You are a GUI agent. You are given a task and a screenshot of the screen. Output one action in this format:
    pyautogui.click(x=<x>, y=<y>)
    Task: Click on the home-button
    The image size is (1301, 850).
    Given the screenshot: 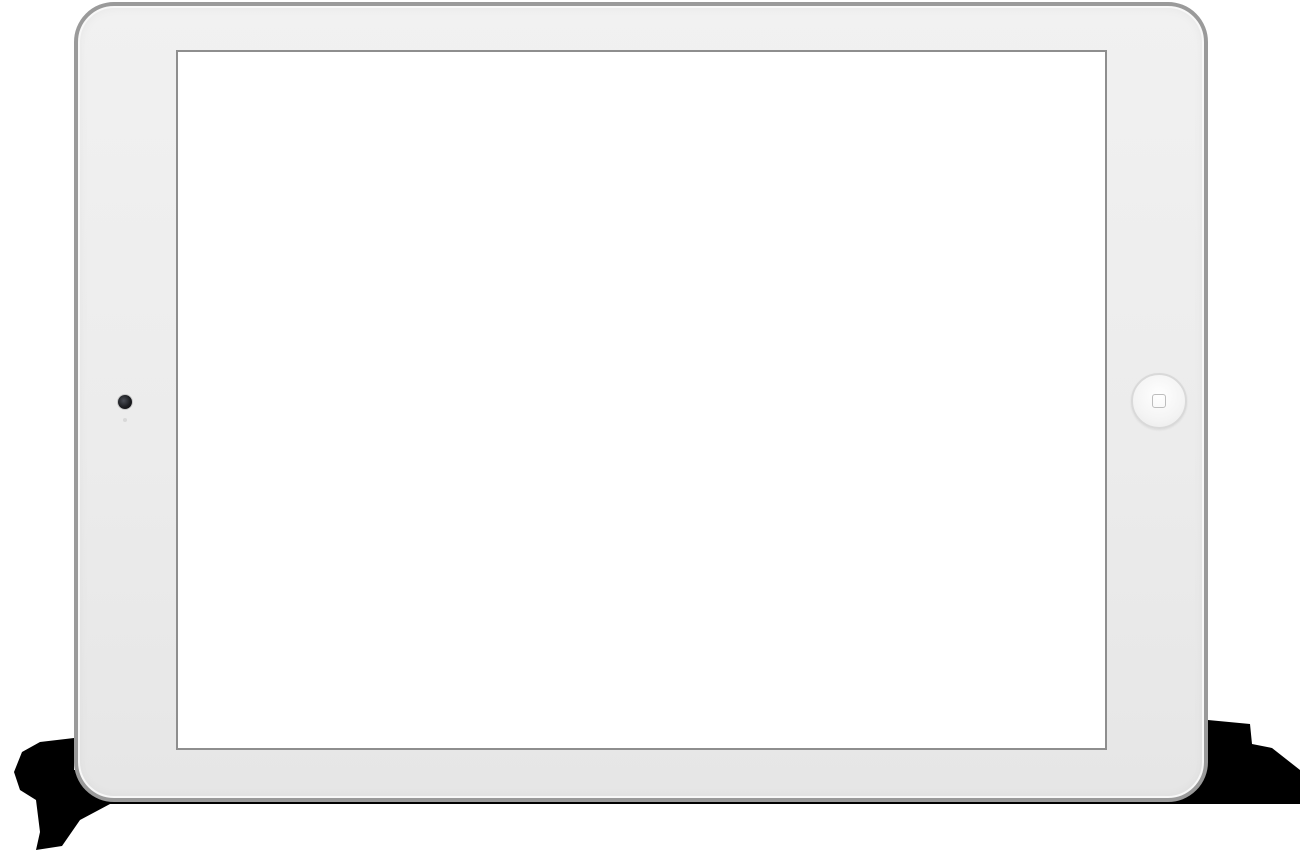 What is the action you would take?
    pyautogui.click(x=1159, y=401)
    